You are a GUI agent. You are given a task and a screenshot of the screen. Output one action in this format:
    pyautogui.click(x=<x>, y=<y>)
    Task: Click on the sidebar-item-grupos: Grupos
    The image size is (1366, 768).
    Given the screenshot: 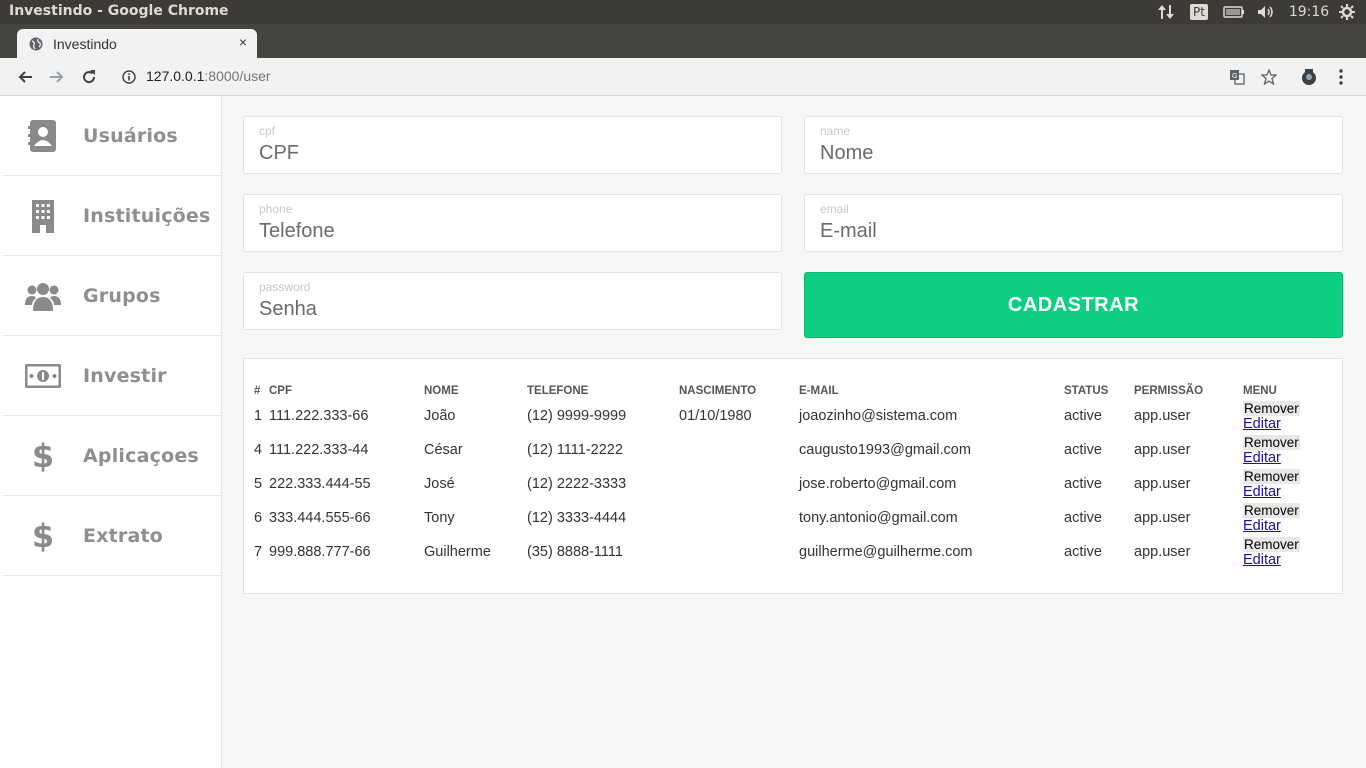 What is the action you would take?
    pyautogui.click(x=112, y=296)
    